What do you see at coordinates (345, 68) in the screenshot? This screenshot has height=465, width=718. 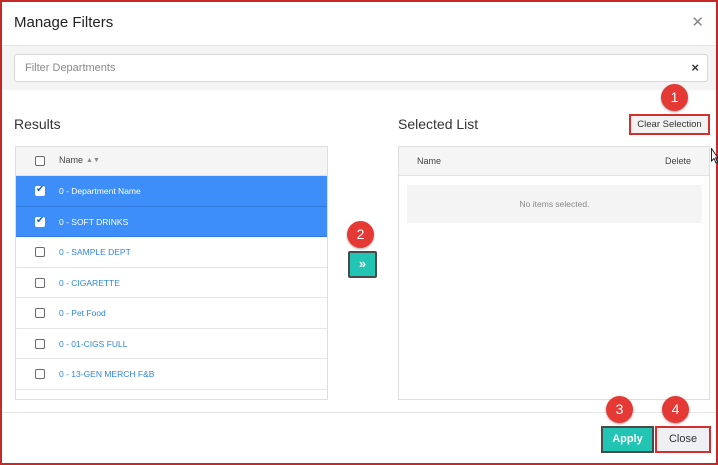 I see `filter-departments-input` at bounding box center [345, 68].